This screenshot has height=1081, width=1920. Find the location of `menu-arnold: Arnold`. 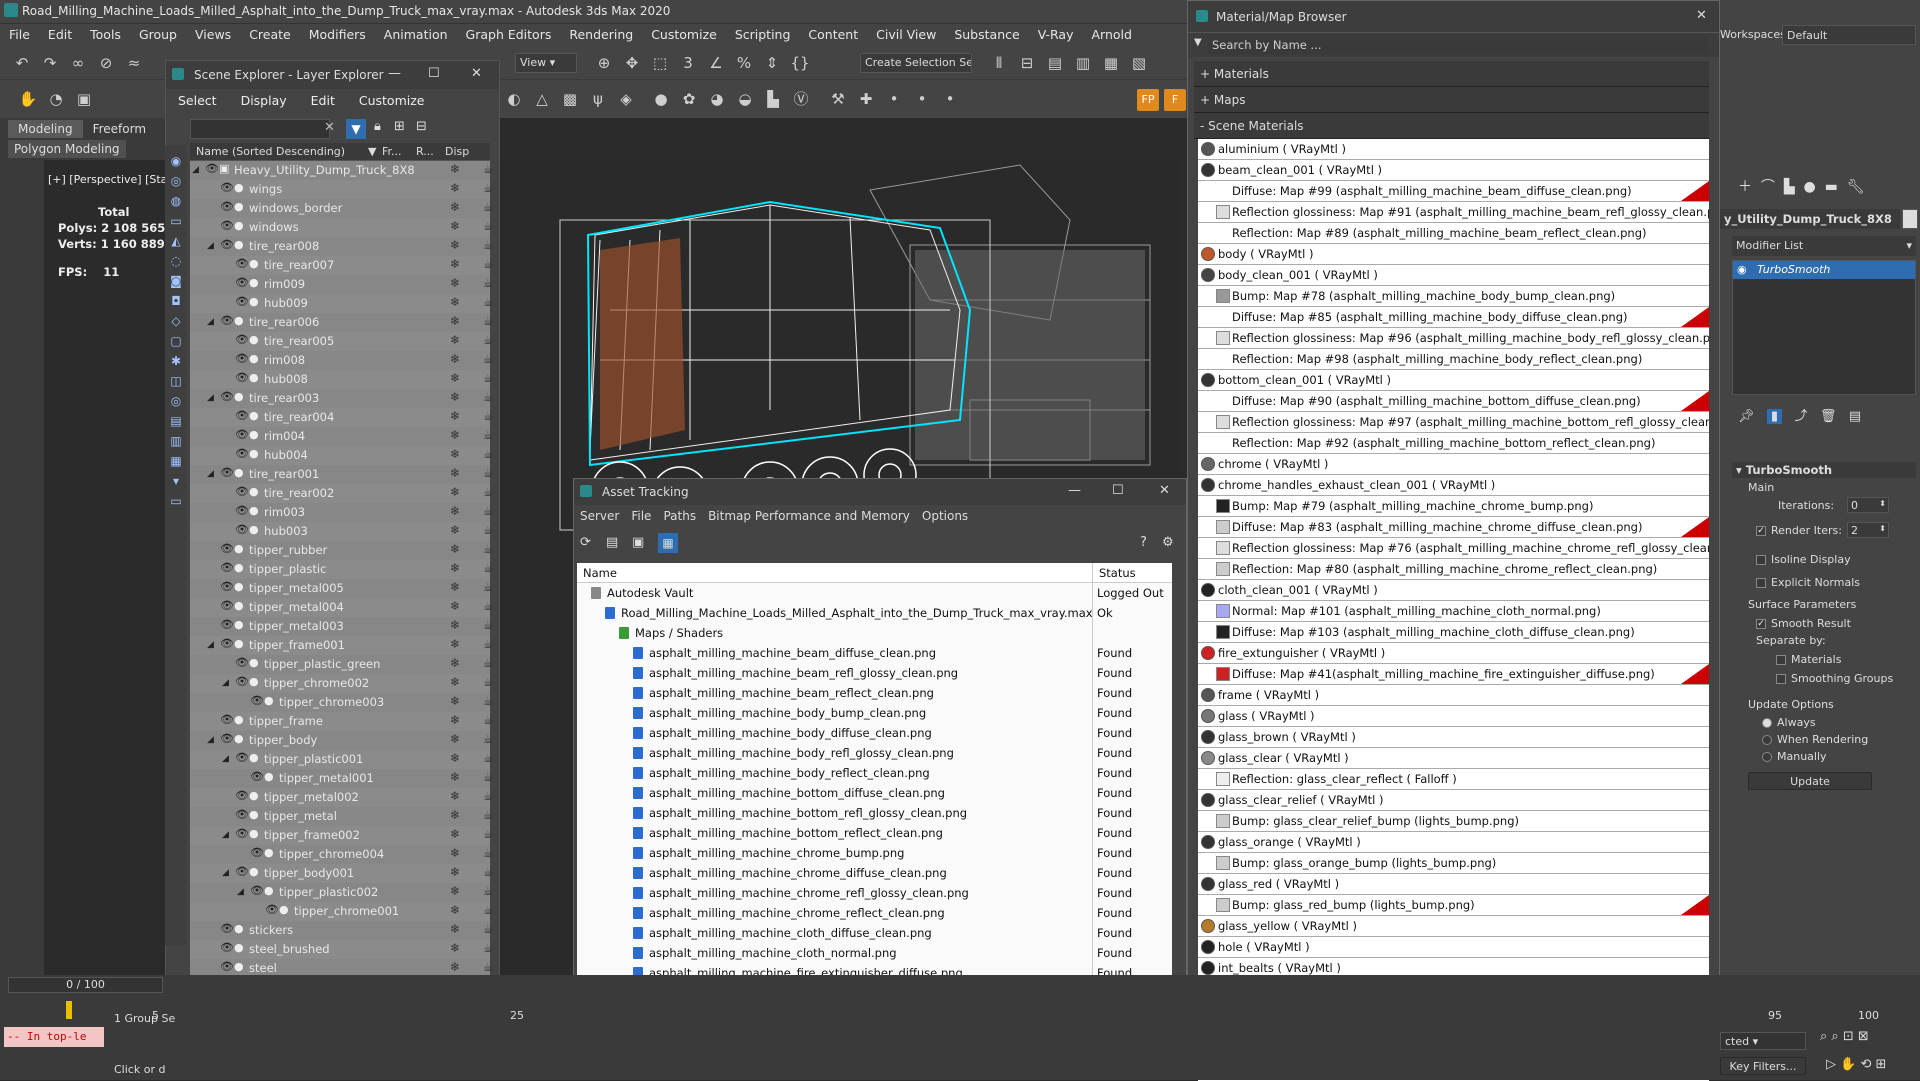

menu-arnold: Arnold is located at coordinates (1112, 34).